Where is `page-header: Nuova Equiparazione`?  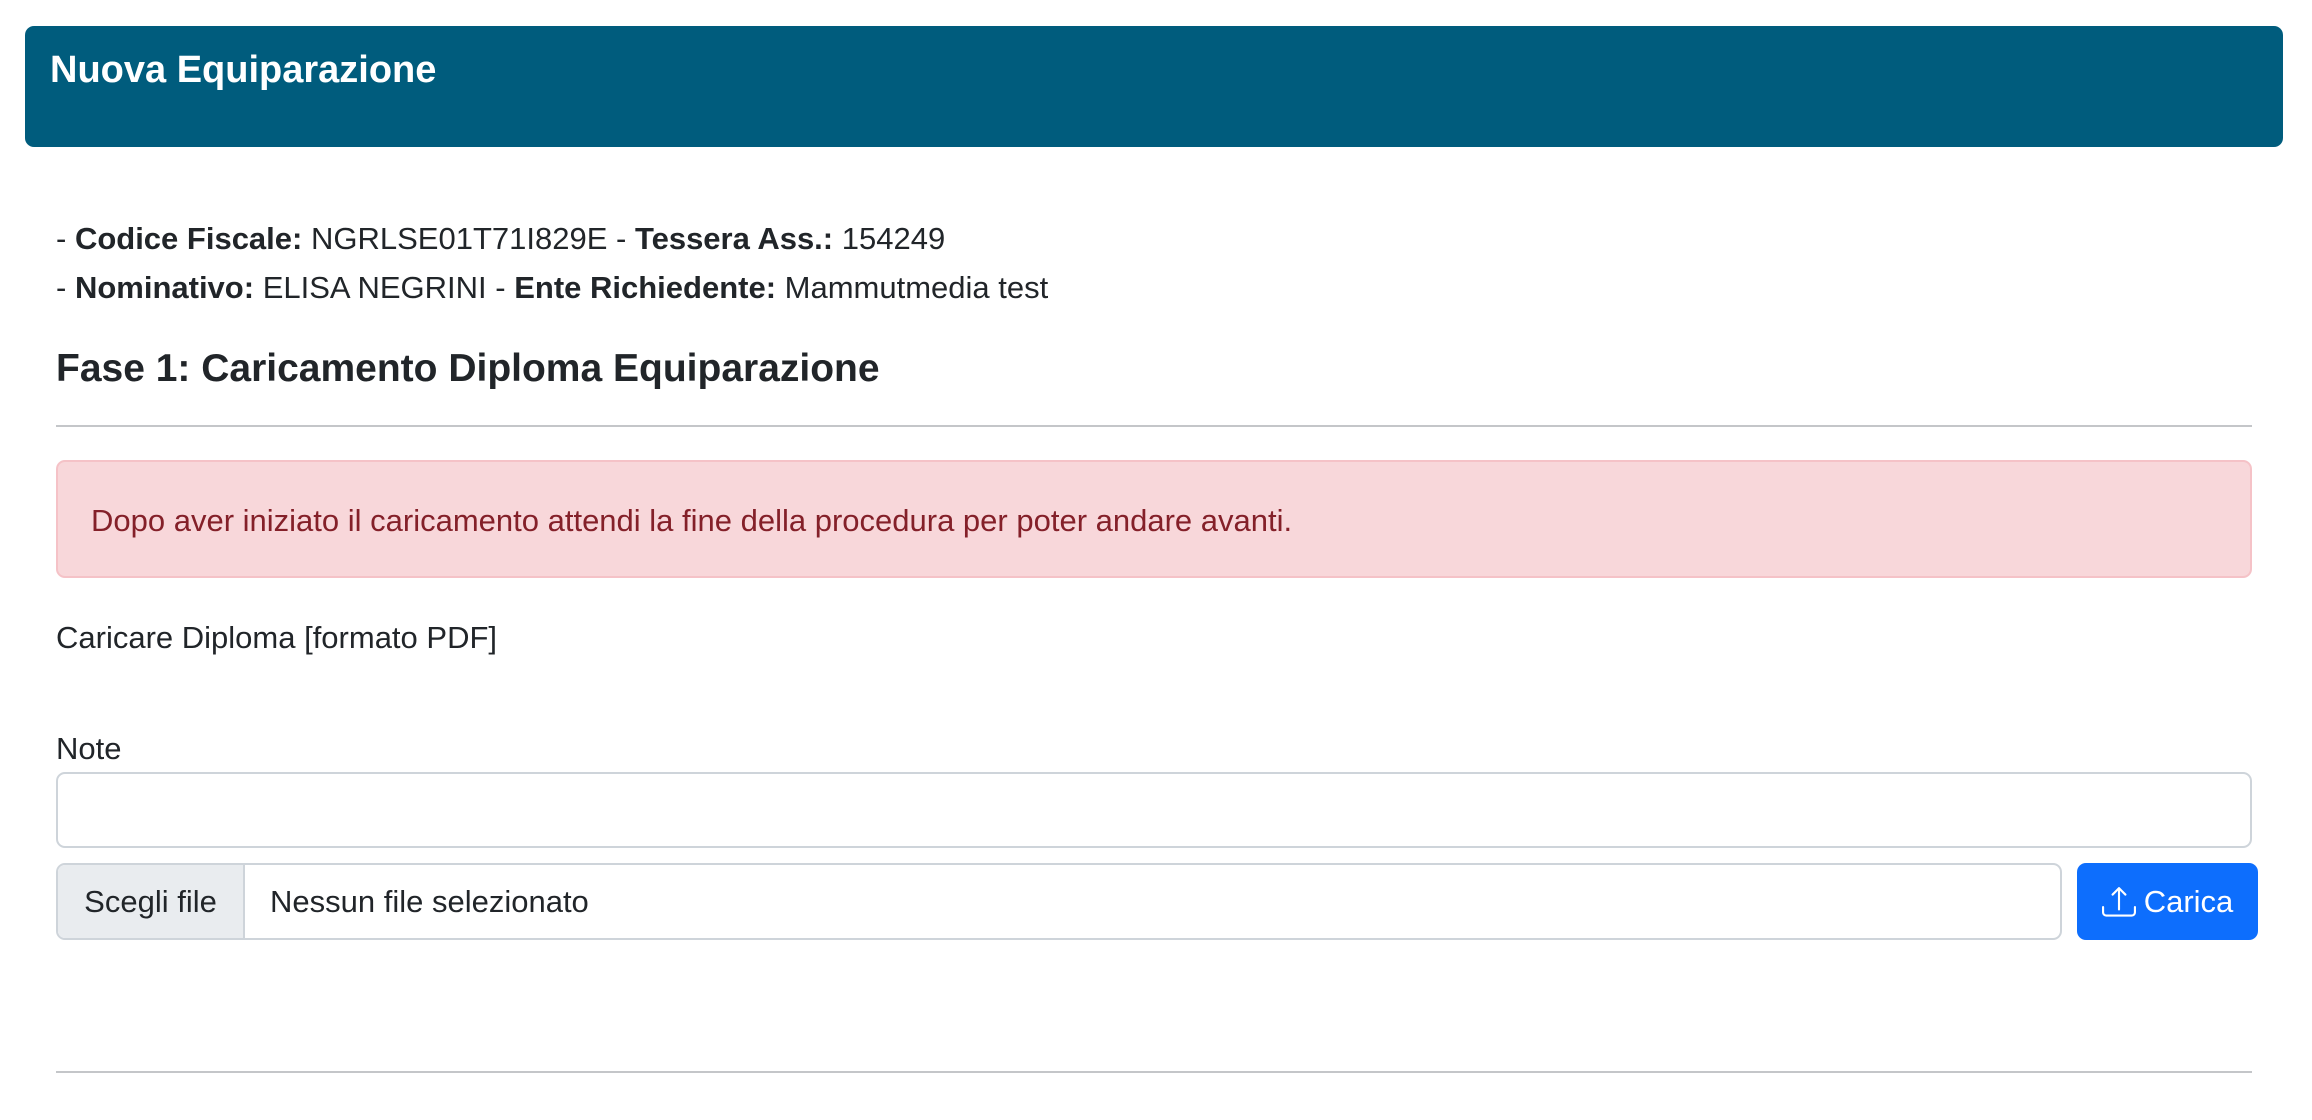 page-header: Nuova Equiparazione is located at coordinates (1154, 86).